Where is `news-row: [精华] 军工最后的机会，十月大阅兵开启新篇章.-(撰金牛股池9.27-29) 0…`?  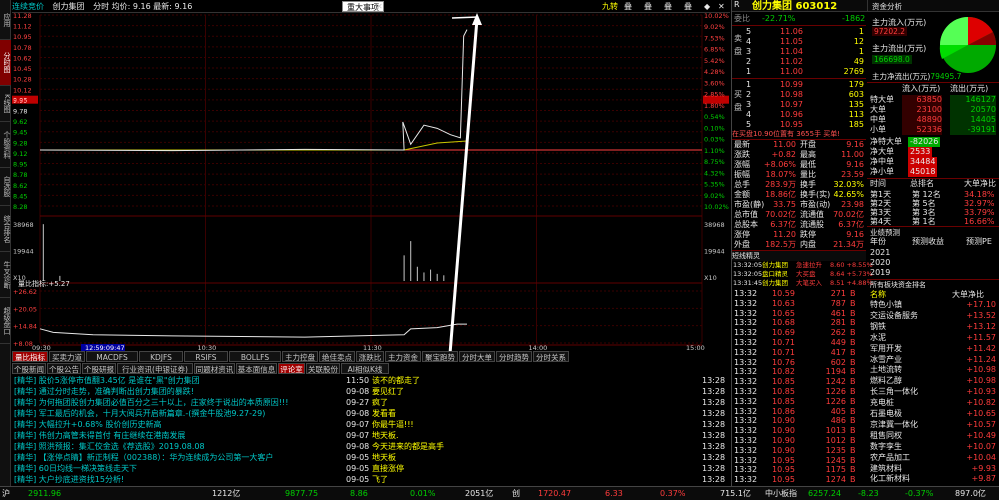
news-row: [精华] 军工最后的机会，十月大阅兵开启新篇章.-(撰金牛股池9.27-29) 0… is located at coordinates (371, 413).